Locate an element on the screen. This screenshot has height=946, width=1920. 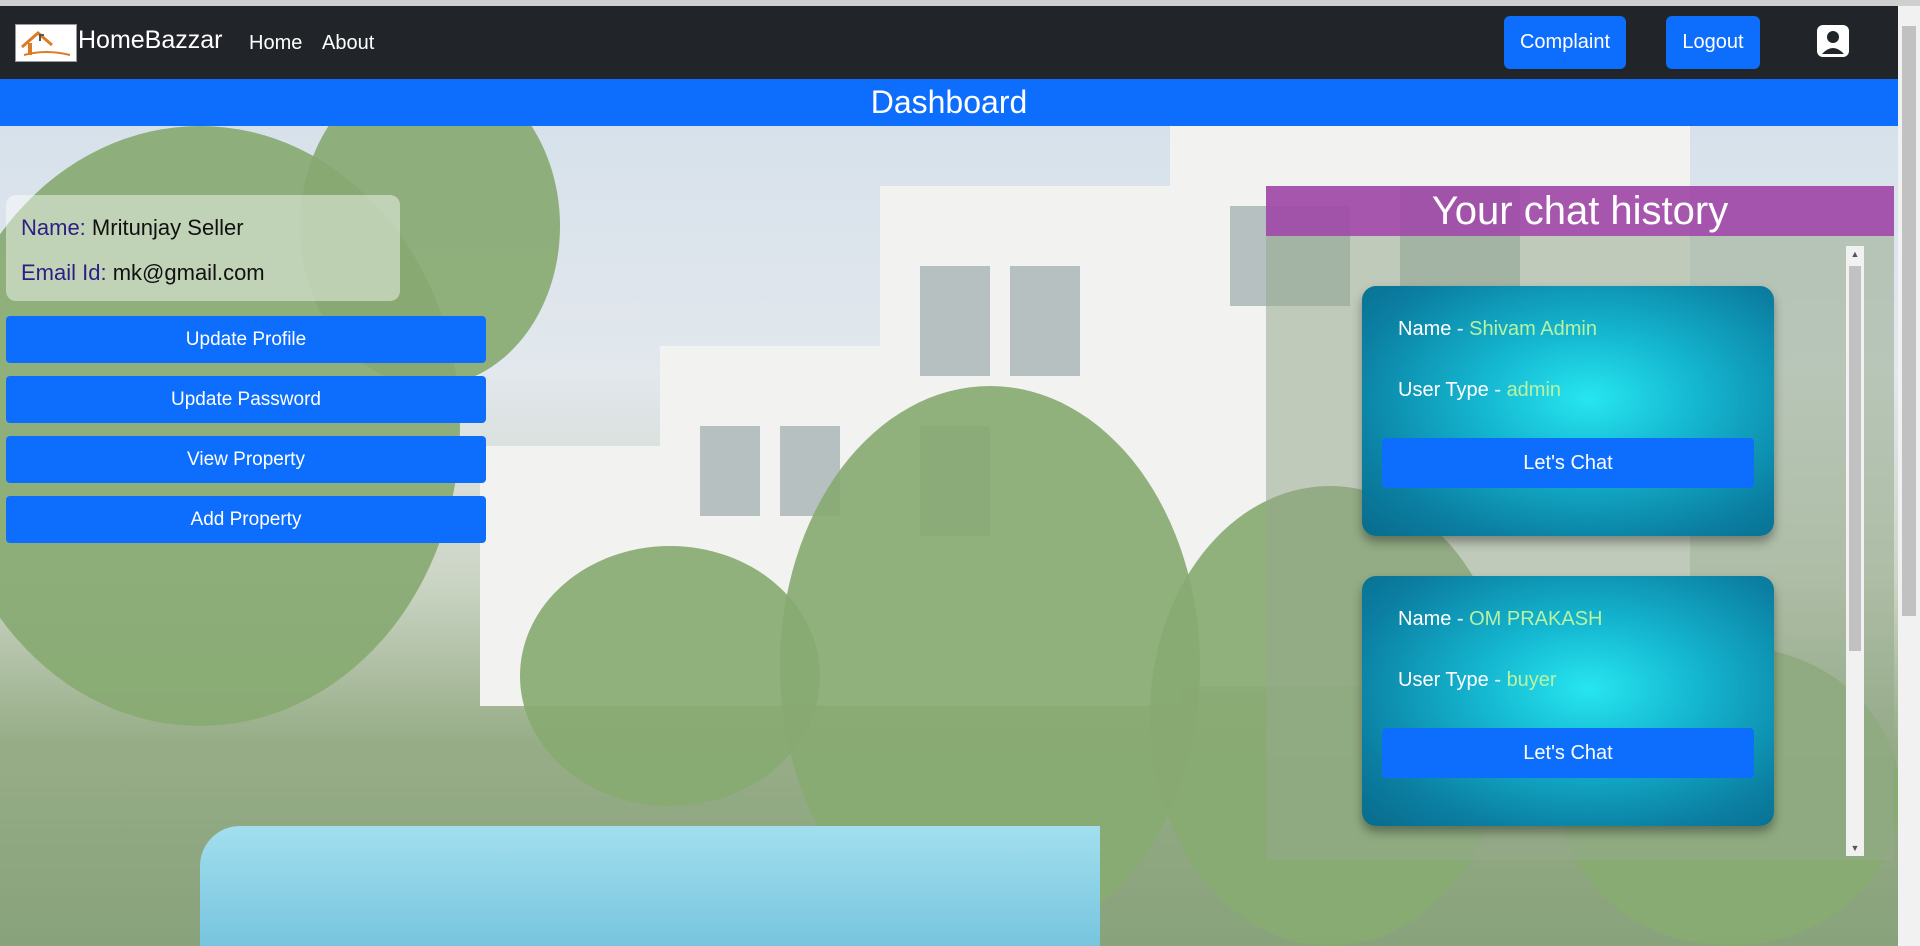
email-label: Email Id: is located at coordinates (64, 272).